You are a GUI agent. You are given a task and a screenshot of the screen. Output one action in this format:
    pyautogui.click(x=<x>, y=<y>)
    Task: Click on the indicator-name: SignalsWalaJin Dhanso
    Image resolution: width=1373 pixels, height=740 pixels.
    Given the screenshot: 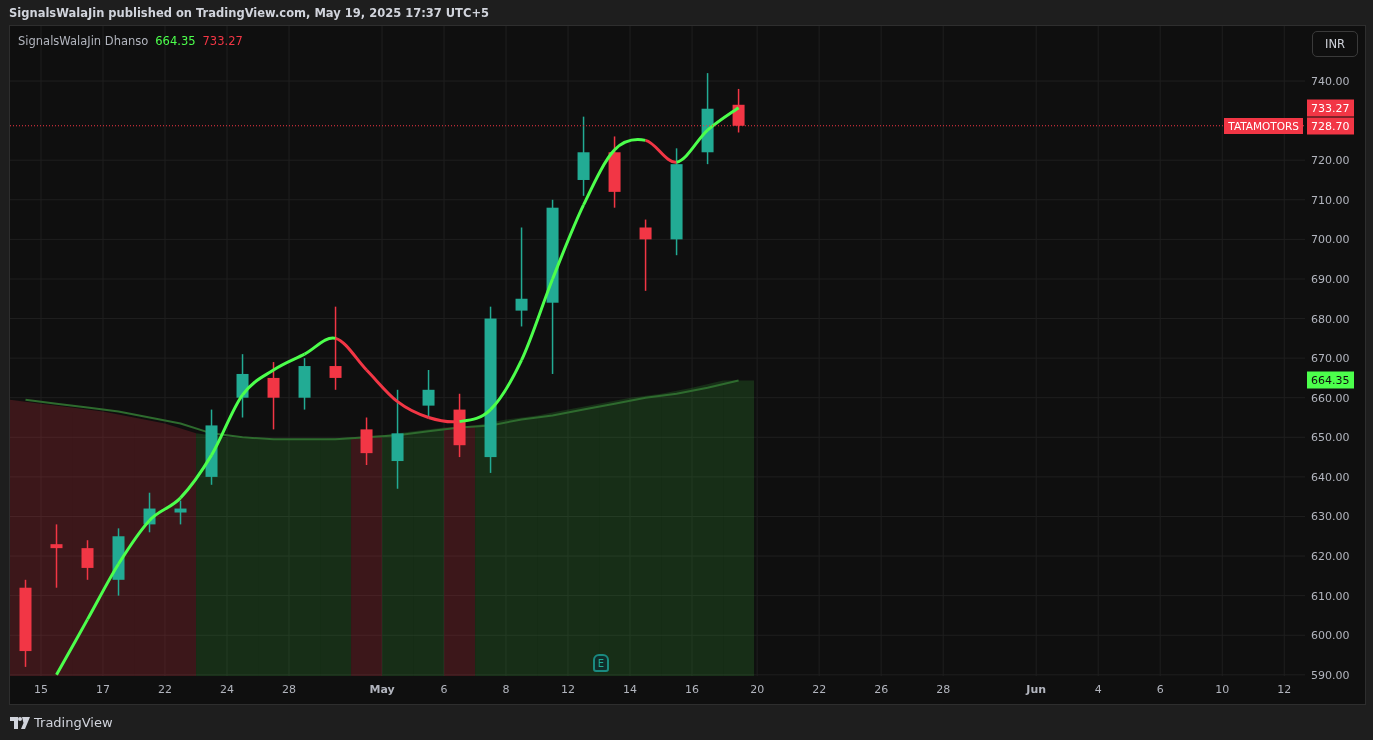 What is the action you would take?
    pyautogui.click(x=83, y=41)
    